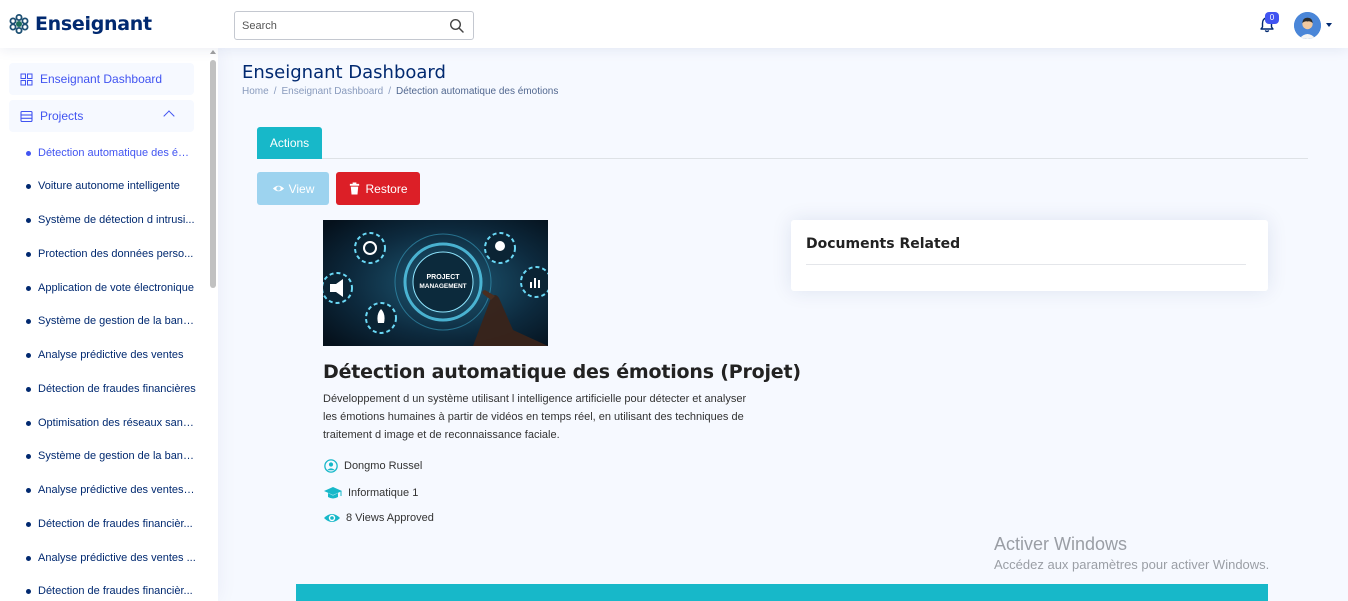  I want to click on top-header: Enseignant 0, so click(674, 24).